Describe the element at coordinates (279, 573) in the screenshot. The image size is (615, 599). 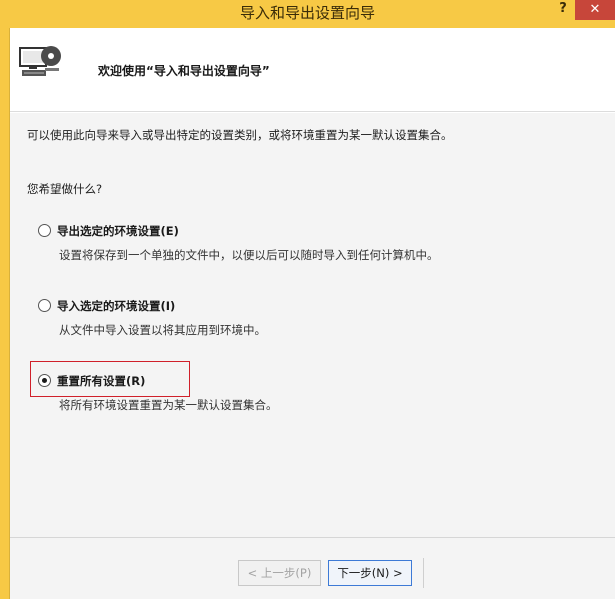
I see `previous-button: < 上一步(P)` at that location.